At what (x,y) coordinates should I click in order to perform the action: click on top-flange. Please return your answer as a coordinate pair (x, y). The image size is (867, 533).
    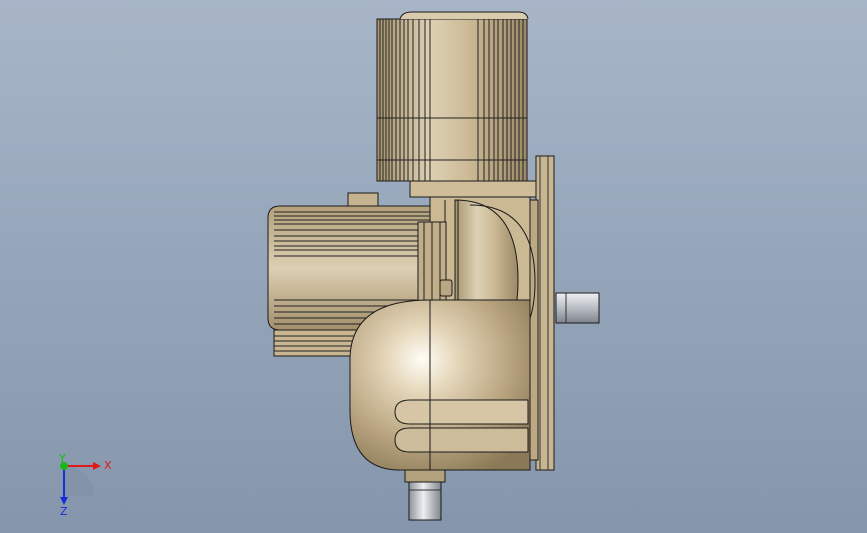
    Looking at the image, I should click on (480, 189).